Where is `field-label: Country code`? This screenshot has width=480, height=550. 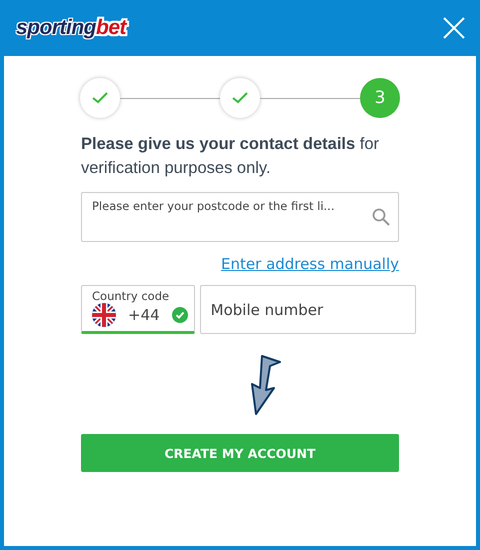 field-label: Country code is located at coordinates (131, 296).